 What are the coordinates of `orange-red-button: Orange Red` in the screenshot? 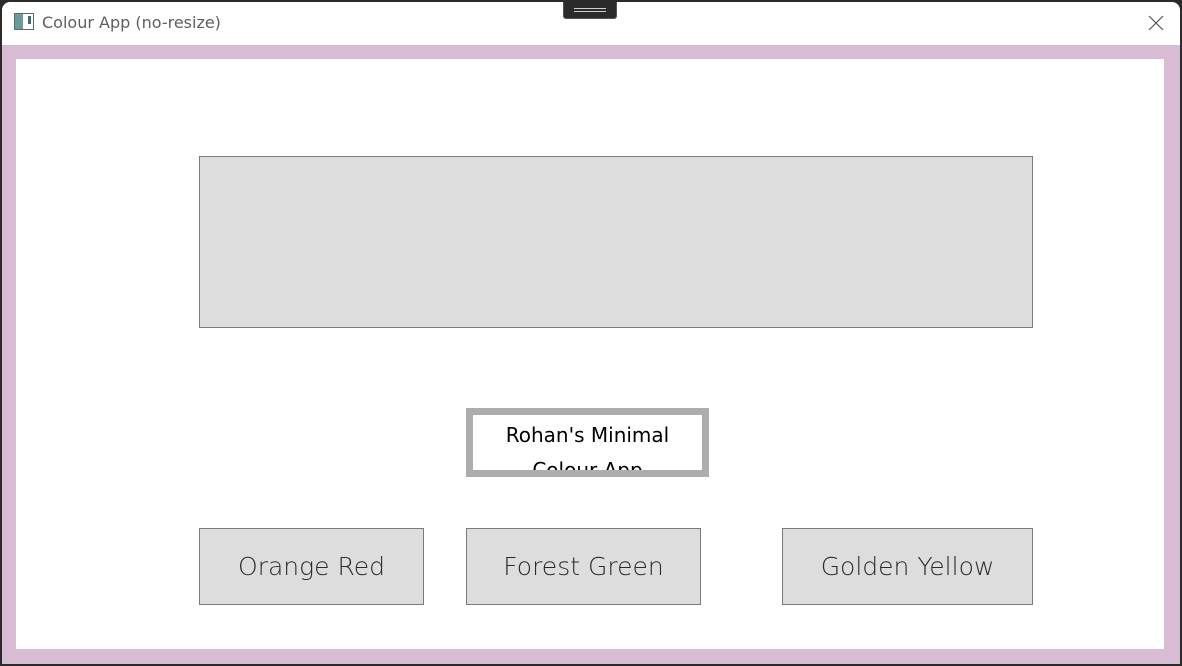 It's located at (311, 566).